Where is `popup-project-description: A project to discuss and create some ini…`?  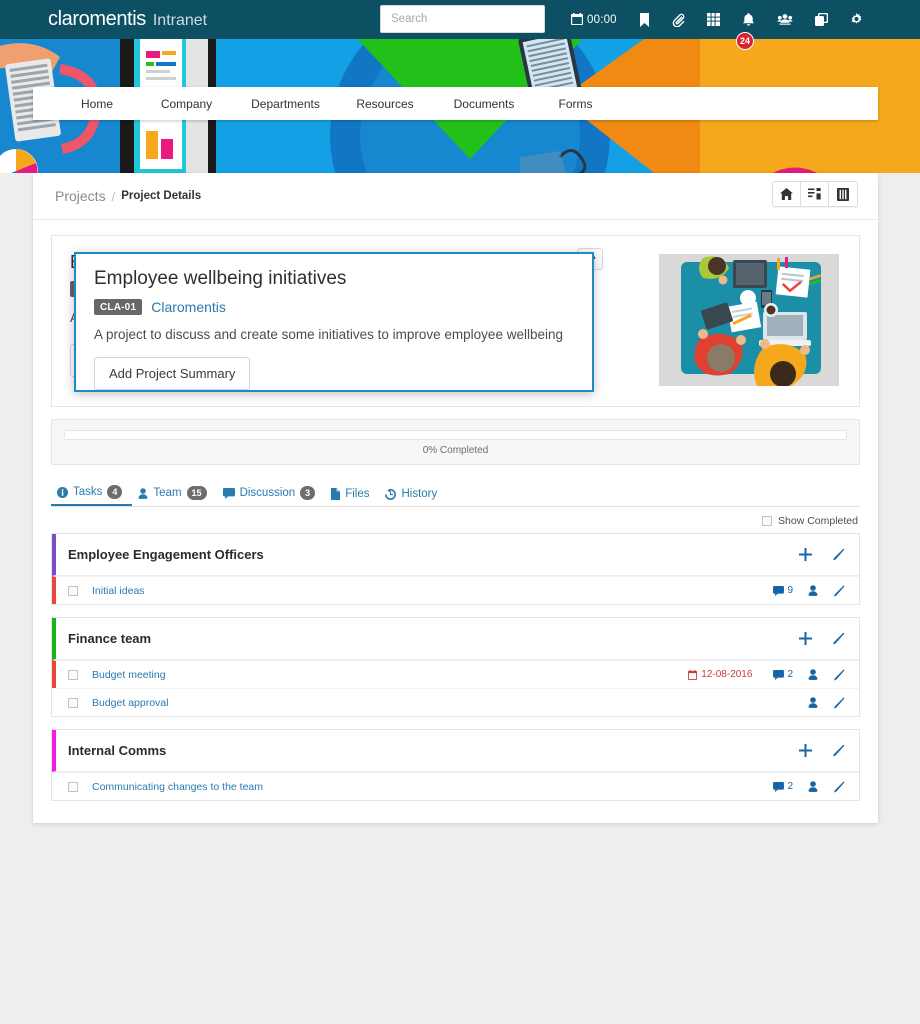 popup-project-description: A project to discuss and create some ini… is located at coordinates (328, 334).